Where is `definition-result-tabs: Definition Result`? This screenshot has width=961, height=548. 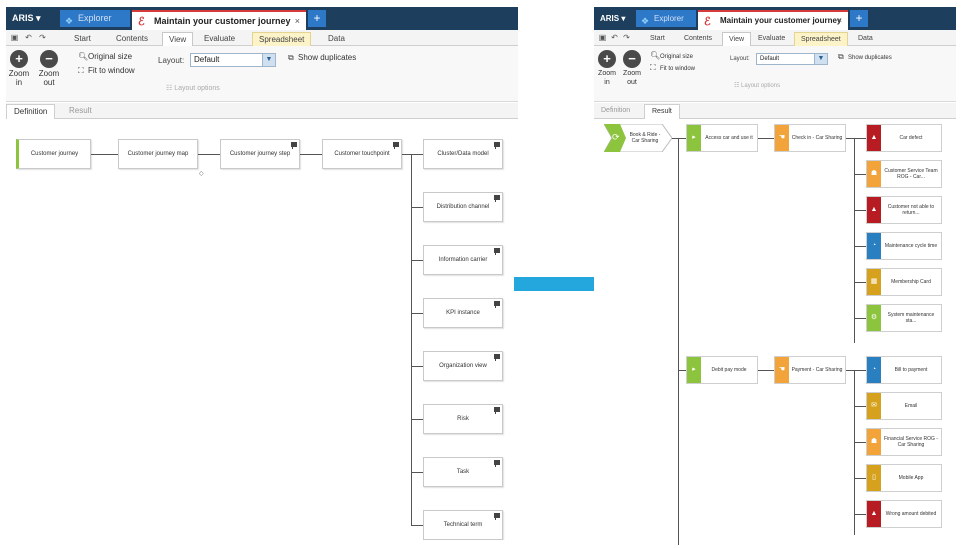 definition-result-tabs: Definition Result is located at coordinates (262, 111).